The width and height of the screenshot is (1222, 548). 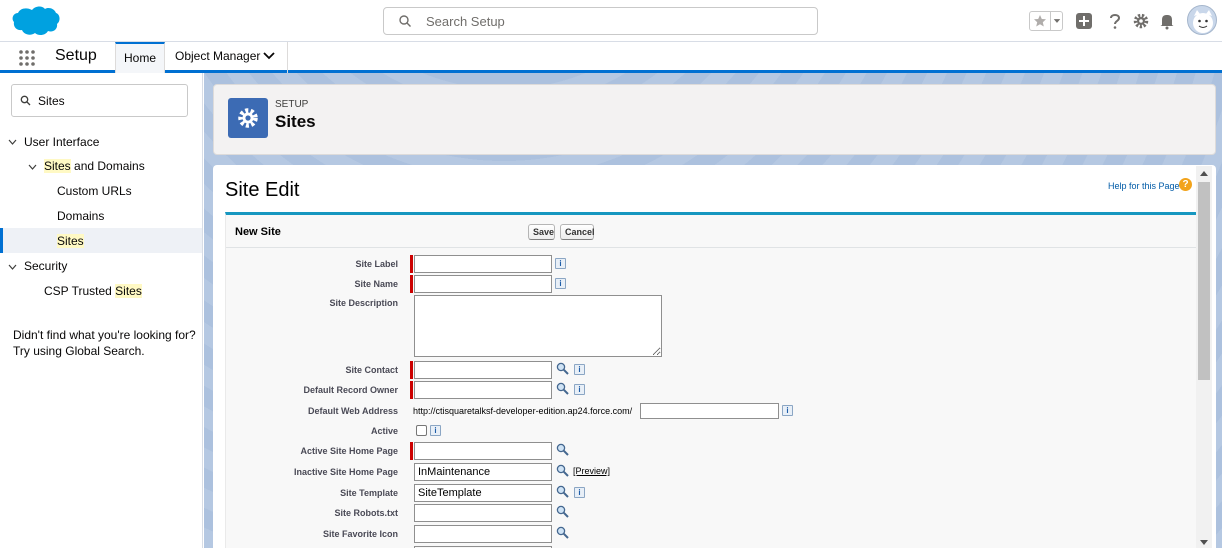 What do you see at coordinates (1167, 21) in the screenshot?
I see `notifications-bell-icon` at bounding box center [1167, 21].